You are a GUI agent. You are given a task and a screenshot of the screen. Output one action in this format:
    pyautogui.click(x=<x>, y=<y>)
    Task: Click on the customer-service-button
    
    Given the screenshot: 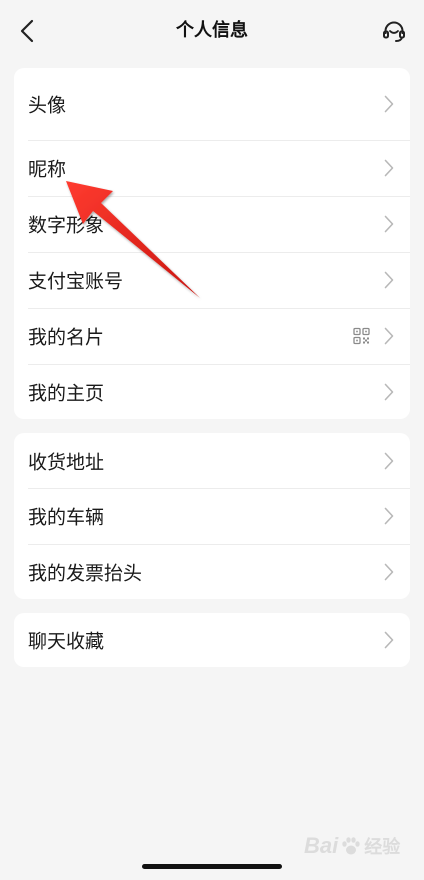 What is the action you would take?
    pyautogui.click(x=394, y=32)
    